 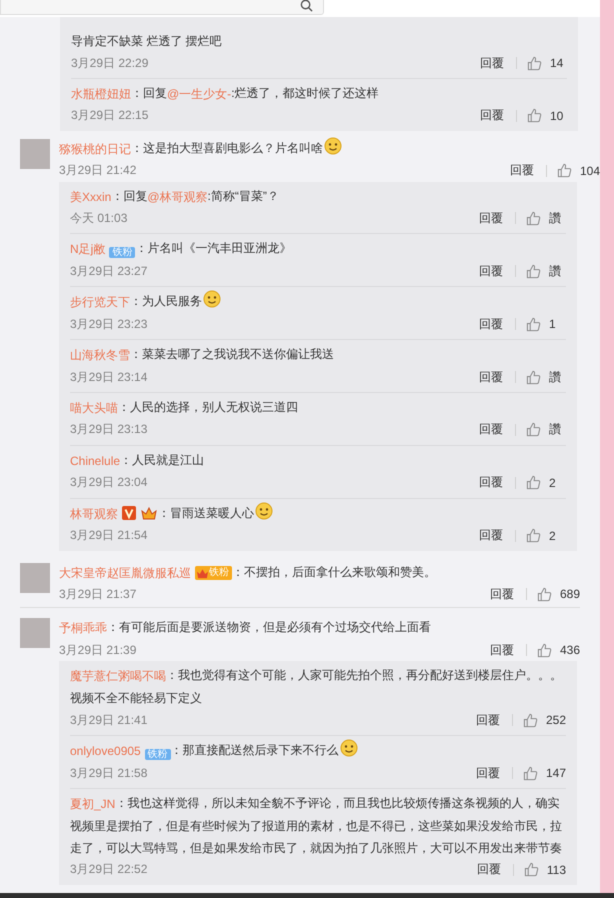 What do you see at coordinates (97, 650) in the screenshot?
I see `comment-time: 3月29日 21:39` at bounding box center [97, 650].